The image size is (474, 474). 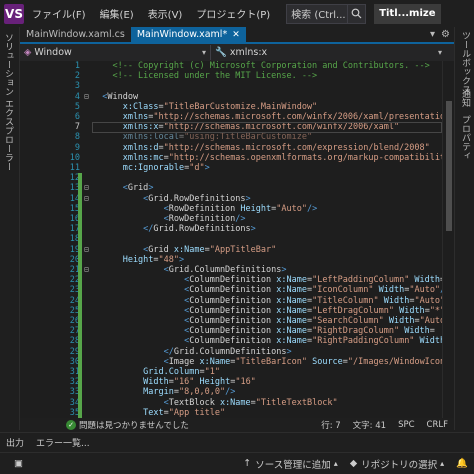 What do you see at coordinates (184, 382) in the screenshot?
I see `code-token: "16"` at bounding box center [184, 382].